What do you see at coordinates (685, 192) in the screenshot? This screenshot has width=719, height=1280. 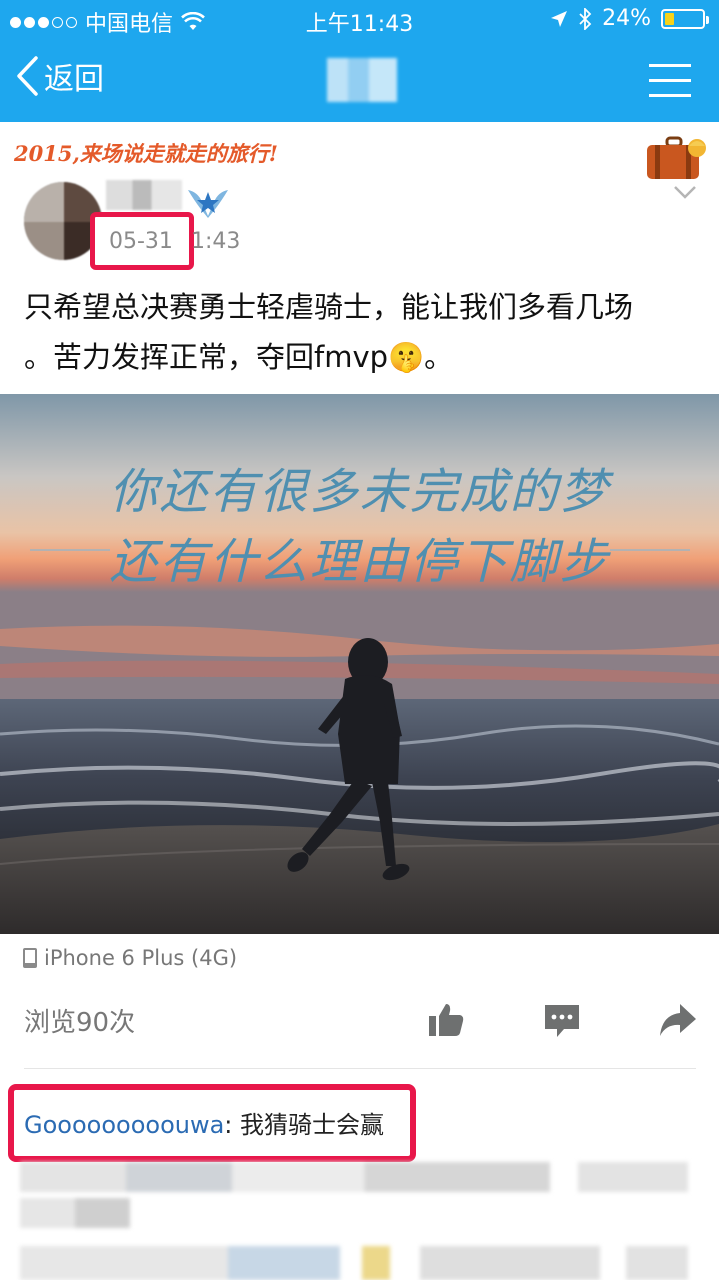 I see `chevron-down-icon` at bounding box center [685, 192].